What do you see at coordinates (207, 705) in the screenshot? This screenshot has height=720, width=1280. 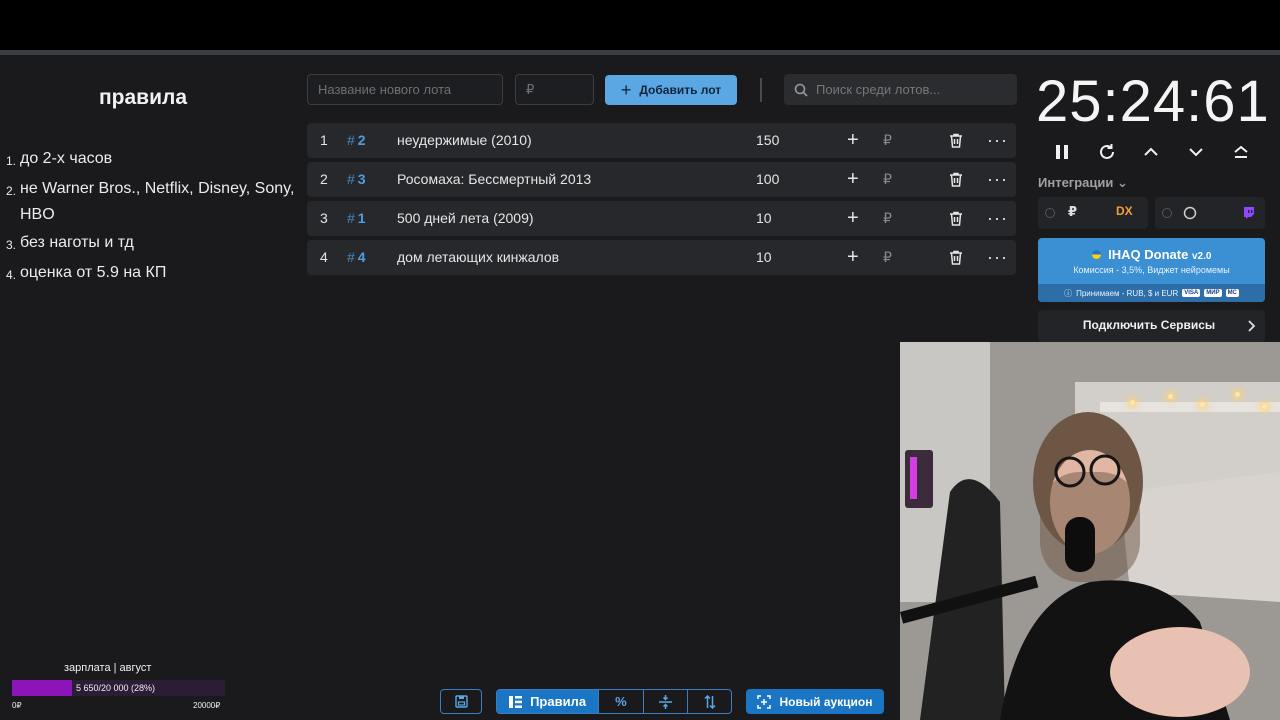 I see `goal-max-label: 20000₽` at bounding box center [207, 705].